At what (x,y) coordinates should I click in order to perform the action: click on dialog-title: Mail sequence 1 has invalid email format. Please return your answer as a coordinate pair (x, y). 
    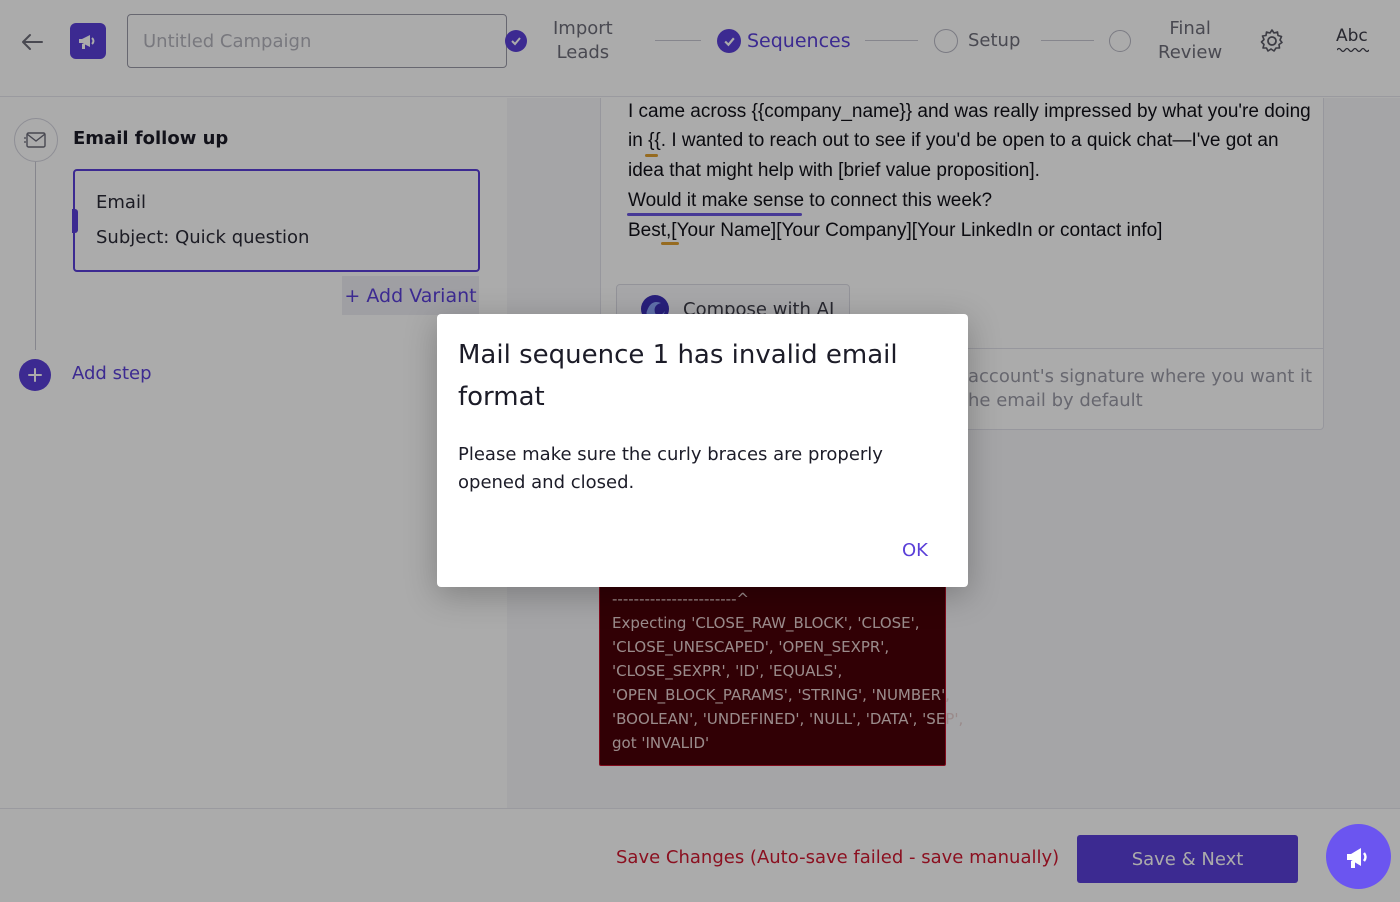
    Looking at the image, I should click on (678, 376).